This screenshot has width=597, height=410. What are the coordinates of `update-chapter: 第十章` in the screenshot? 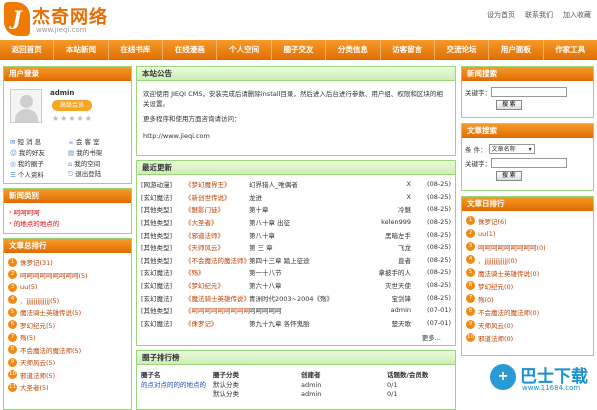 It's located at (304, 209).